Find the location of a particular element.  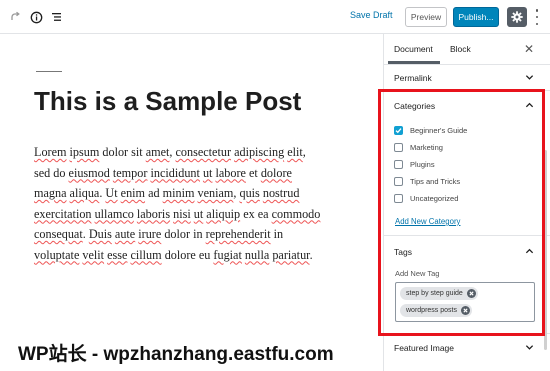

misspelled-word: reprehenderit is located at coordinates (238, 234).